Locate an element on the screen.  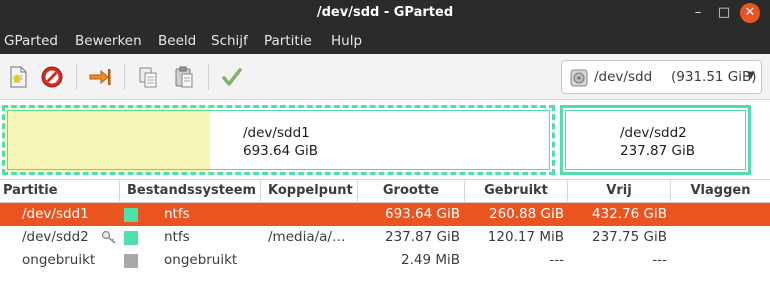
paste-button is located at coordinates (184, 77).